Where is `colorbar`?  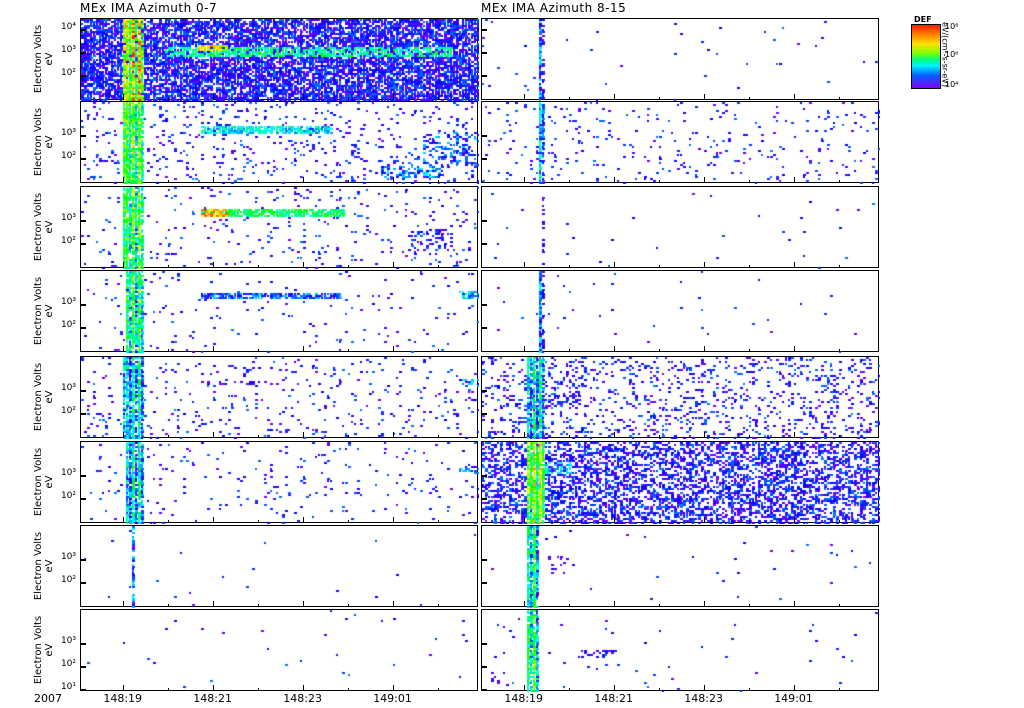
colorbar is located at coordinates (926, 56).